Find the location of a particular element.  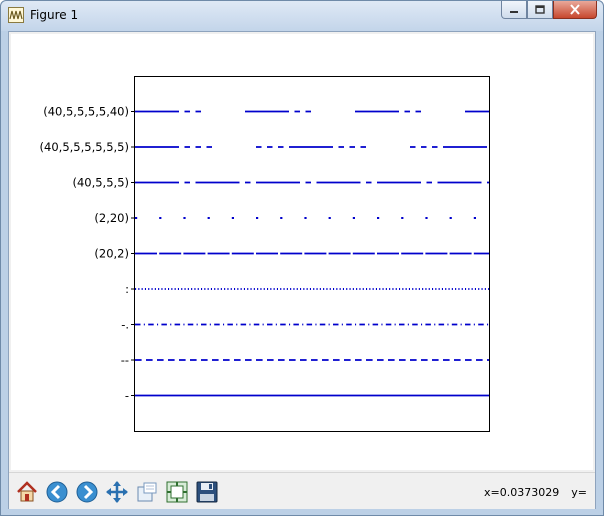

x-coordinate: x=0.0373029 is located at coordinates (522, 492).